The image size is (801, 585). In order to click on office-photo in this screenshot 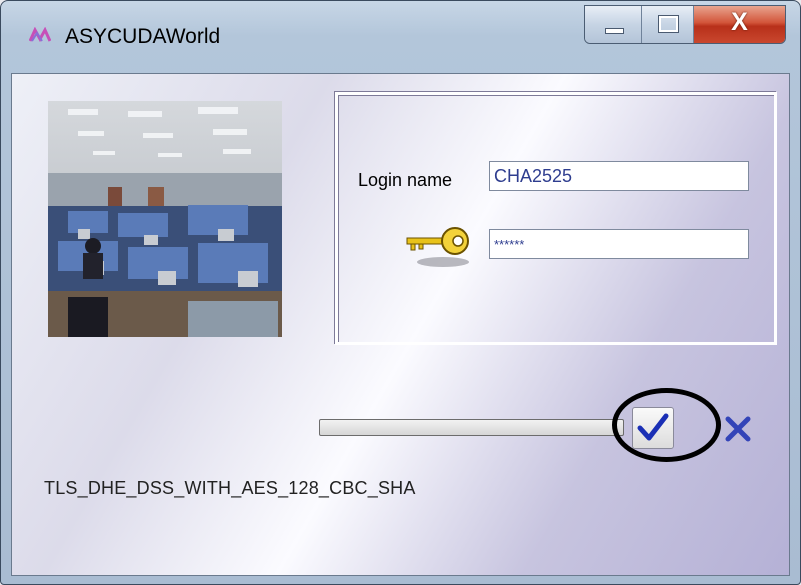, I will do `click(165, 219)`.